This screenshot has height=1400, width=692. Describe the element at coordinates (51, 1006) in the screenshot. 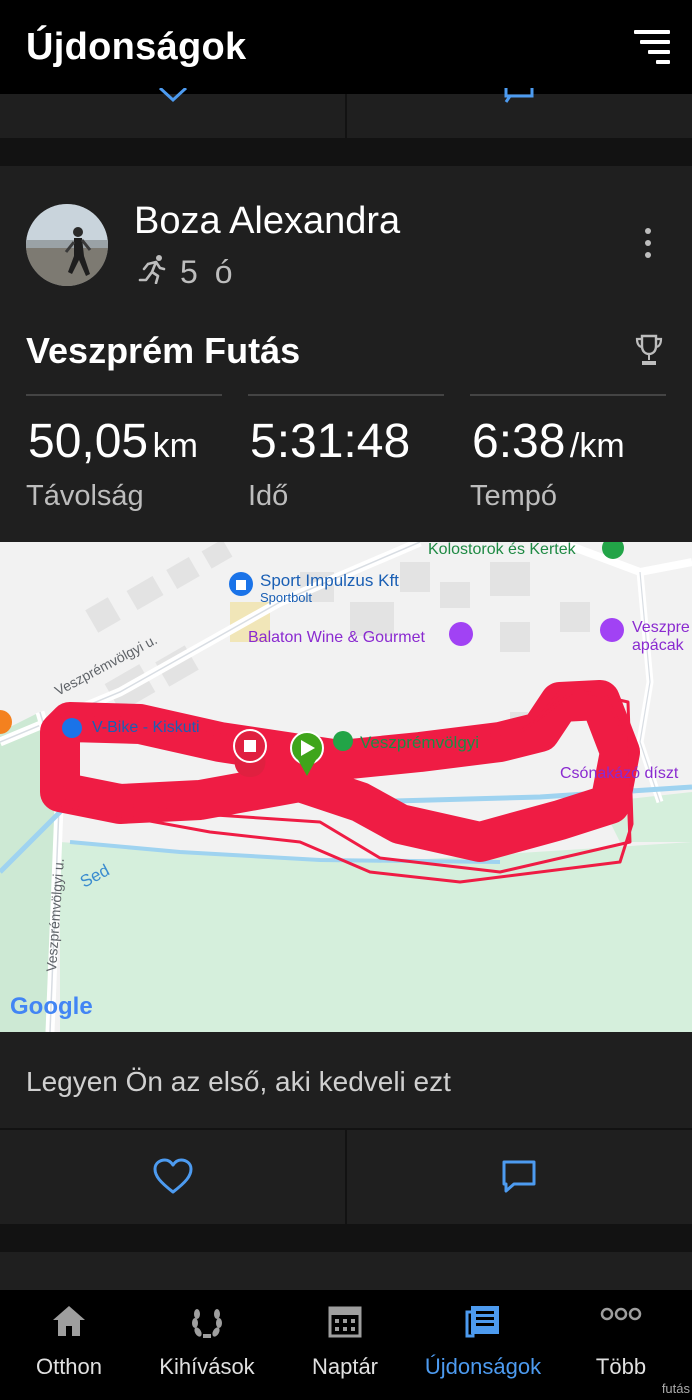

I see `google-logo: Google` at that location.